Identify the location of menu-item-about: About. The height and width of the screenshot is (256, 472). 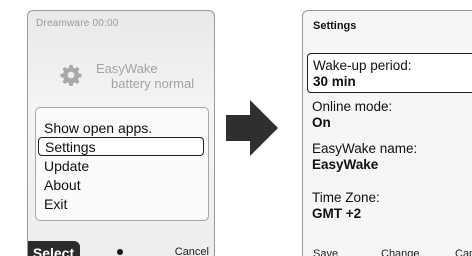
(62, 185).